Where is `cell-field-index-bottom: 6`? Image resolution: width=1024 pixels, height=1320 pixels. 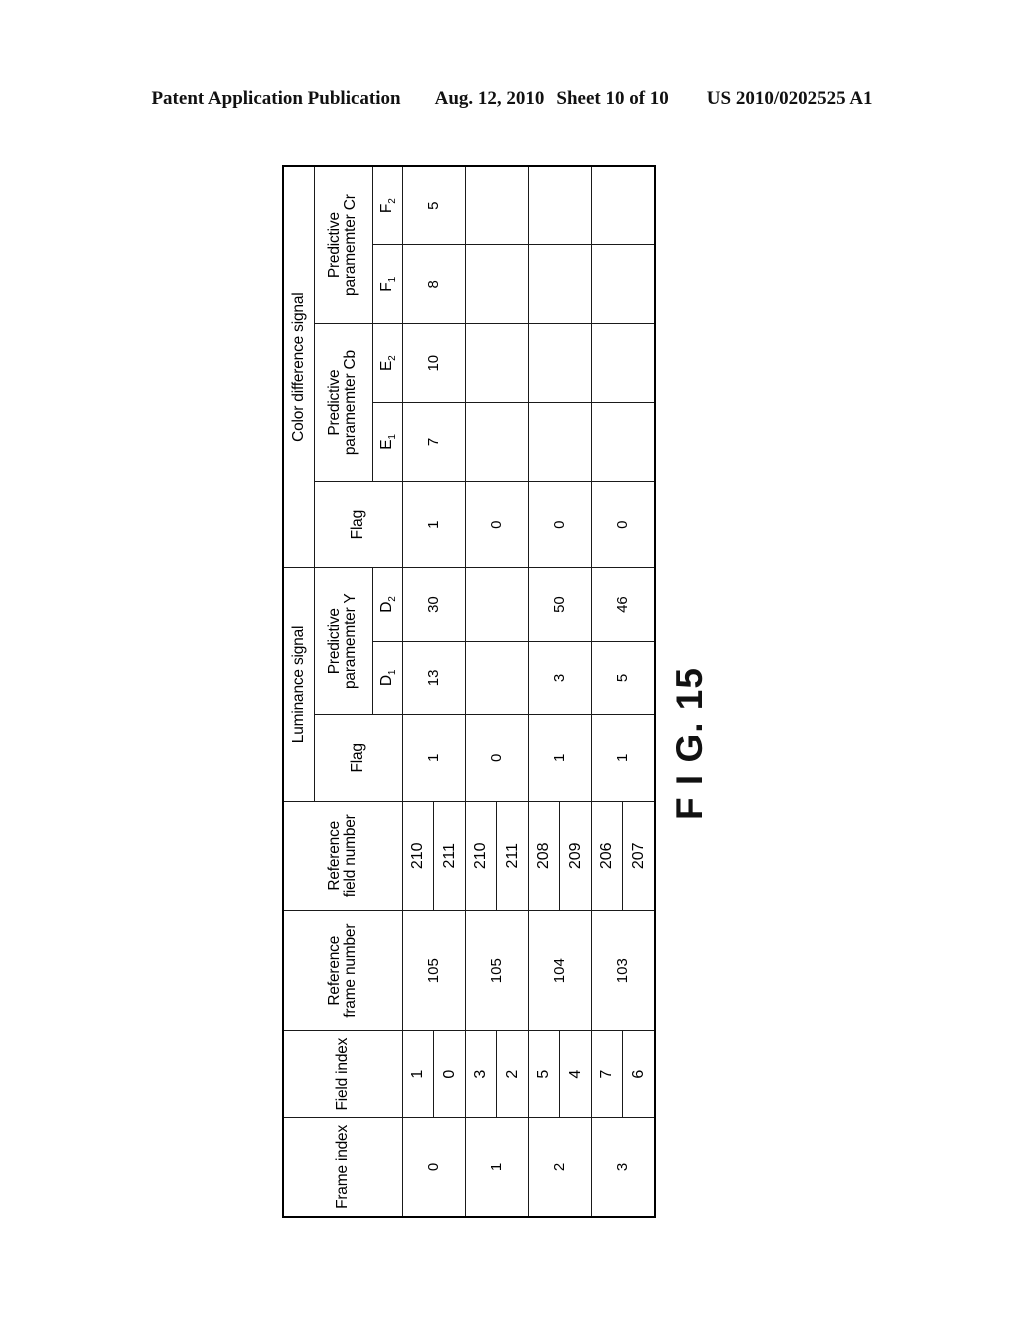
cell-field-index-bottom: 6 is located at coordinates (638, 1074).